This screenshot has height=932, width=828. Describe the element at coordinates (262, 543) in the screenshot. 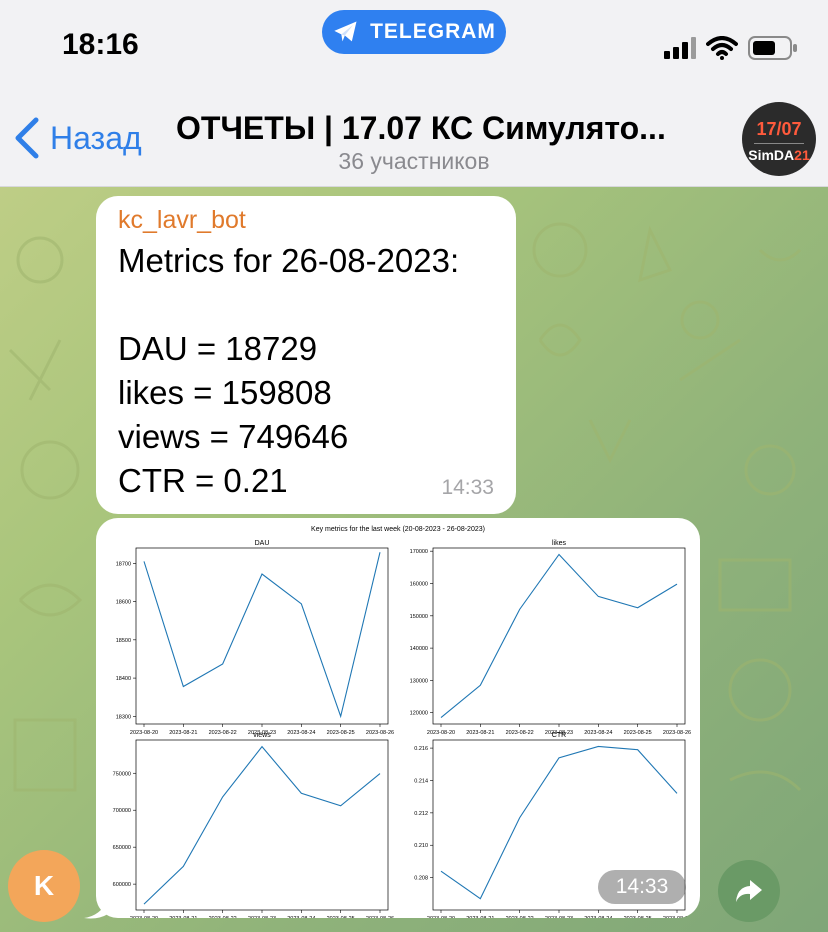

I see `panel-title: DAU` at that location.